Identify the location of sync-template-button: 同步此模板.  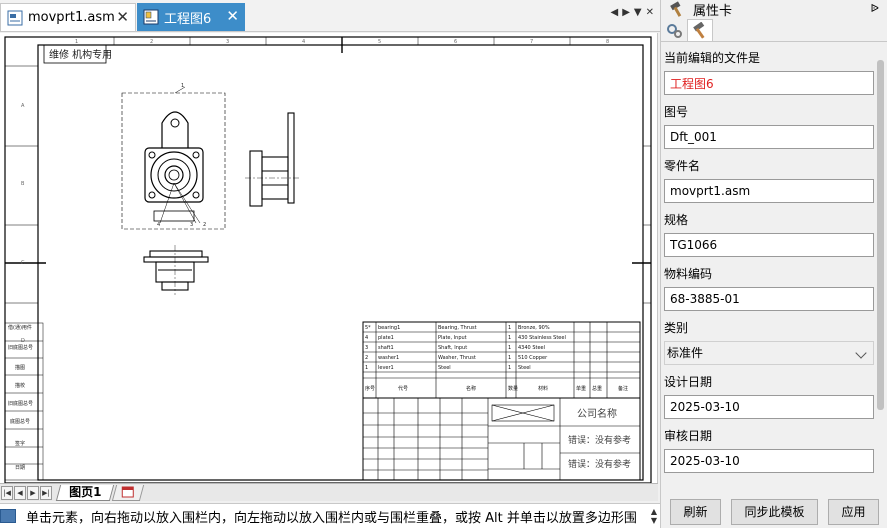
(774, 511).